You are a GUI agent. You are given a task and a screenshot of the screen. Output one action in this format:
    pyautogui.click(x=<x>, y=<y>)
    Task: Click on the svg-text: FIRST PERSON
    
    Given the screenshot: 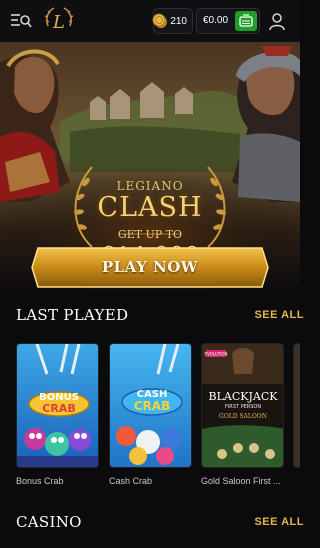 What is the action you would take?
    pyautogui.click(x=243, y=407)
    